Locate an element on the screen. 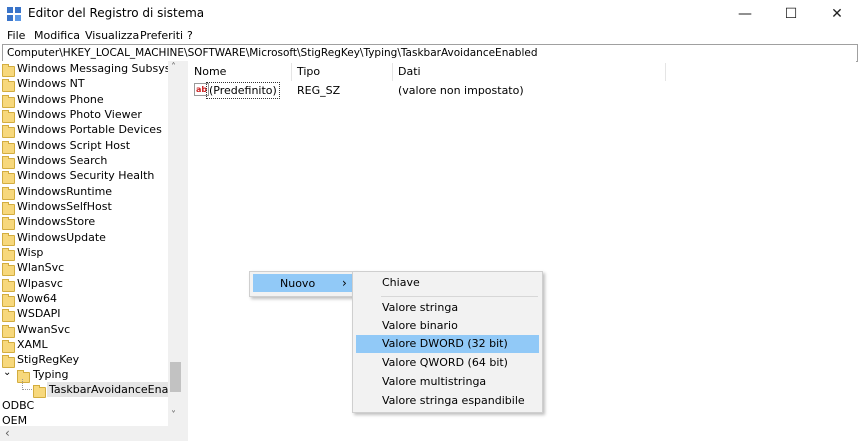  scroll-up-icon: ˄ is located at coordinates (173, 67).